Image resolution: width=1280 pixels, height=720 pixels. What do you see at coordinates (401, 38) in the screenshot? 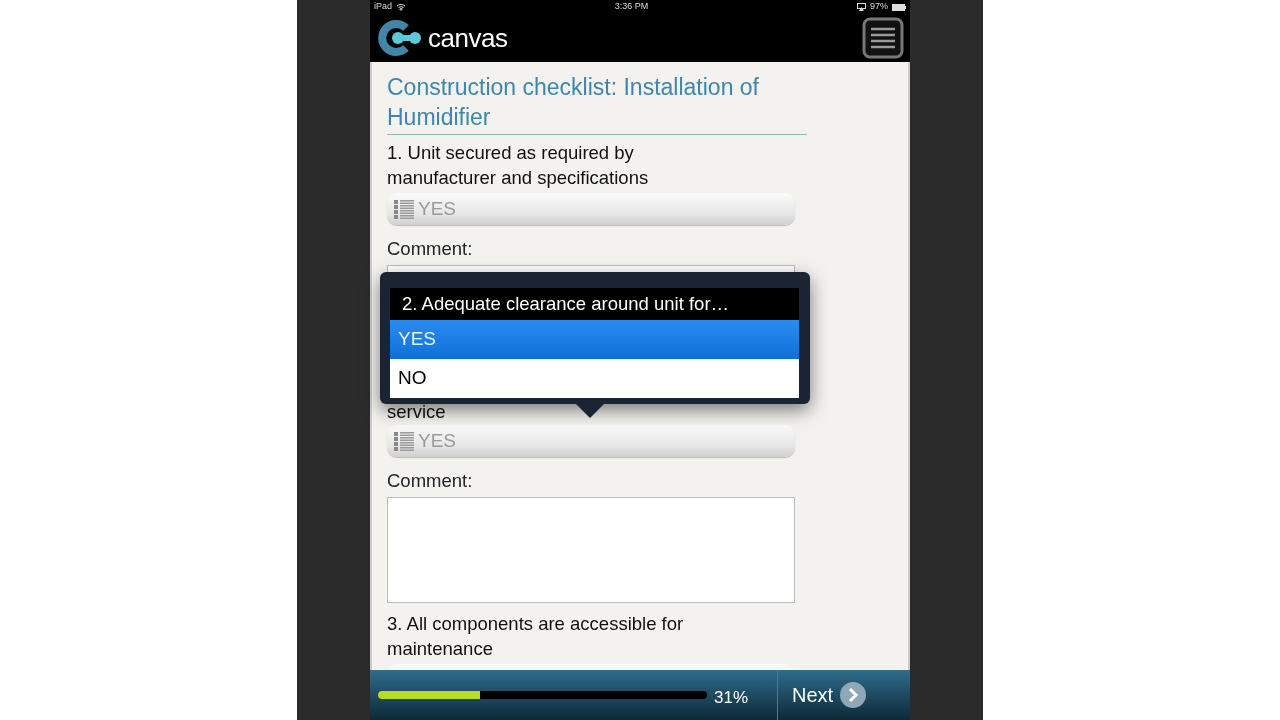
I see `logo-icon` at bounding box center [401, 38].